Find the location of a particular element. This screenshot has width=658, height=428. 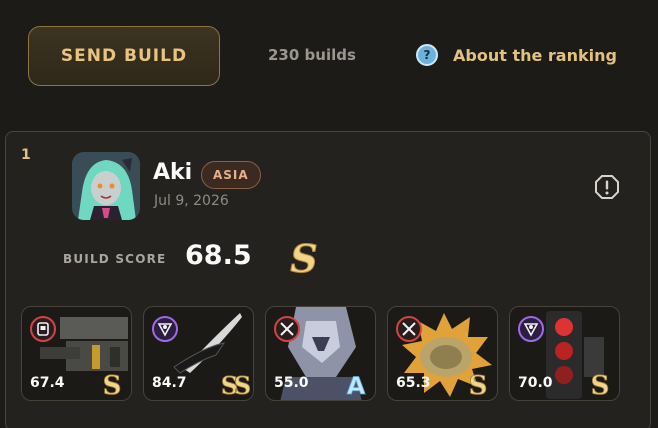

svg-text: SS is located at coordinates (235, 385).